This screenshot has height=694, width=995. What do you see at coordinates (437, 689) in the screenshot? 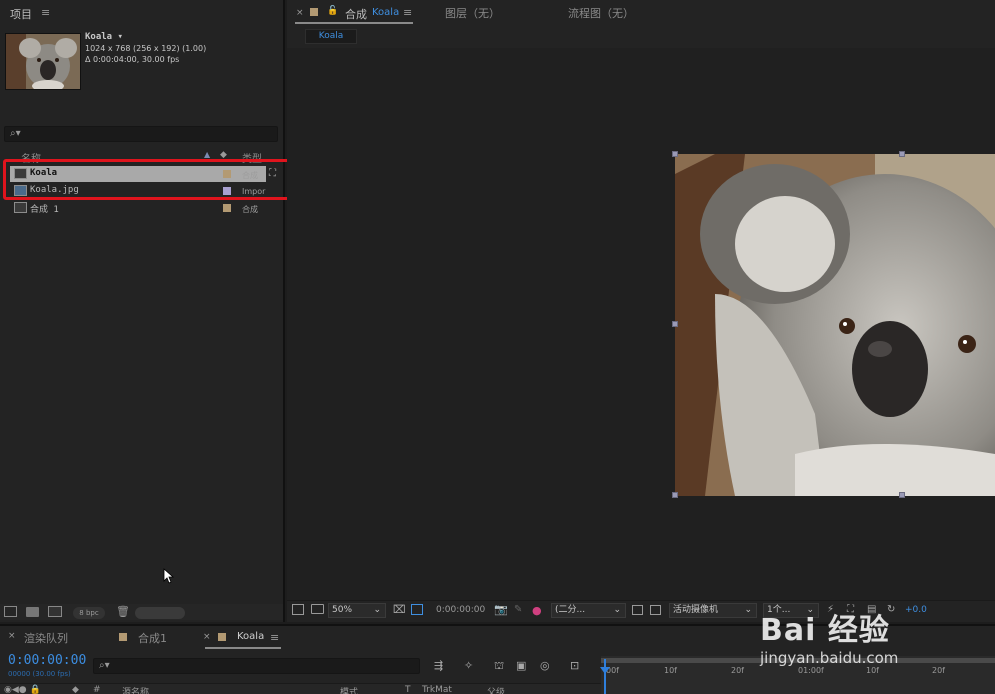
I see `column-trkmat-header: TrkMat` at bounding box center [437, 689].